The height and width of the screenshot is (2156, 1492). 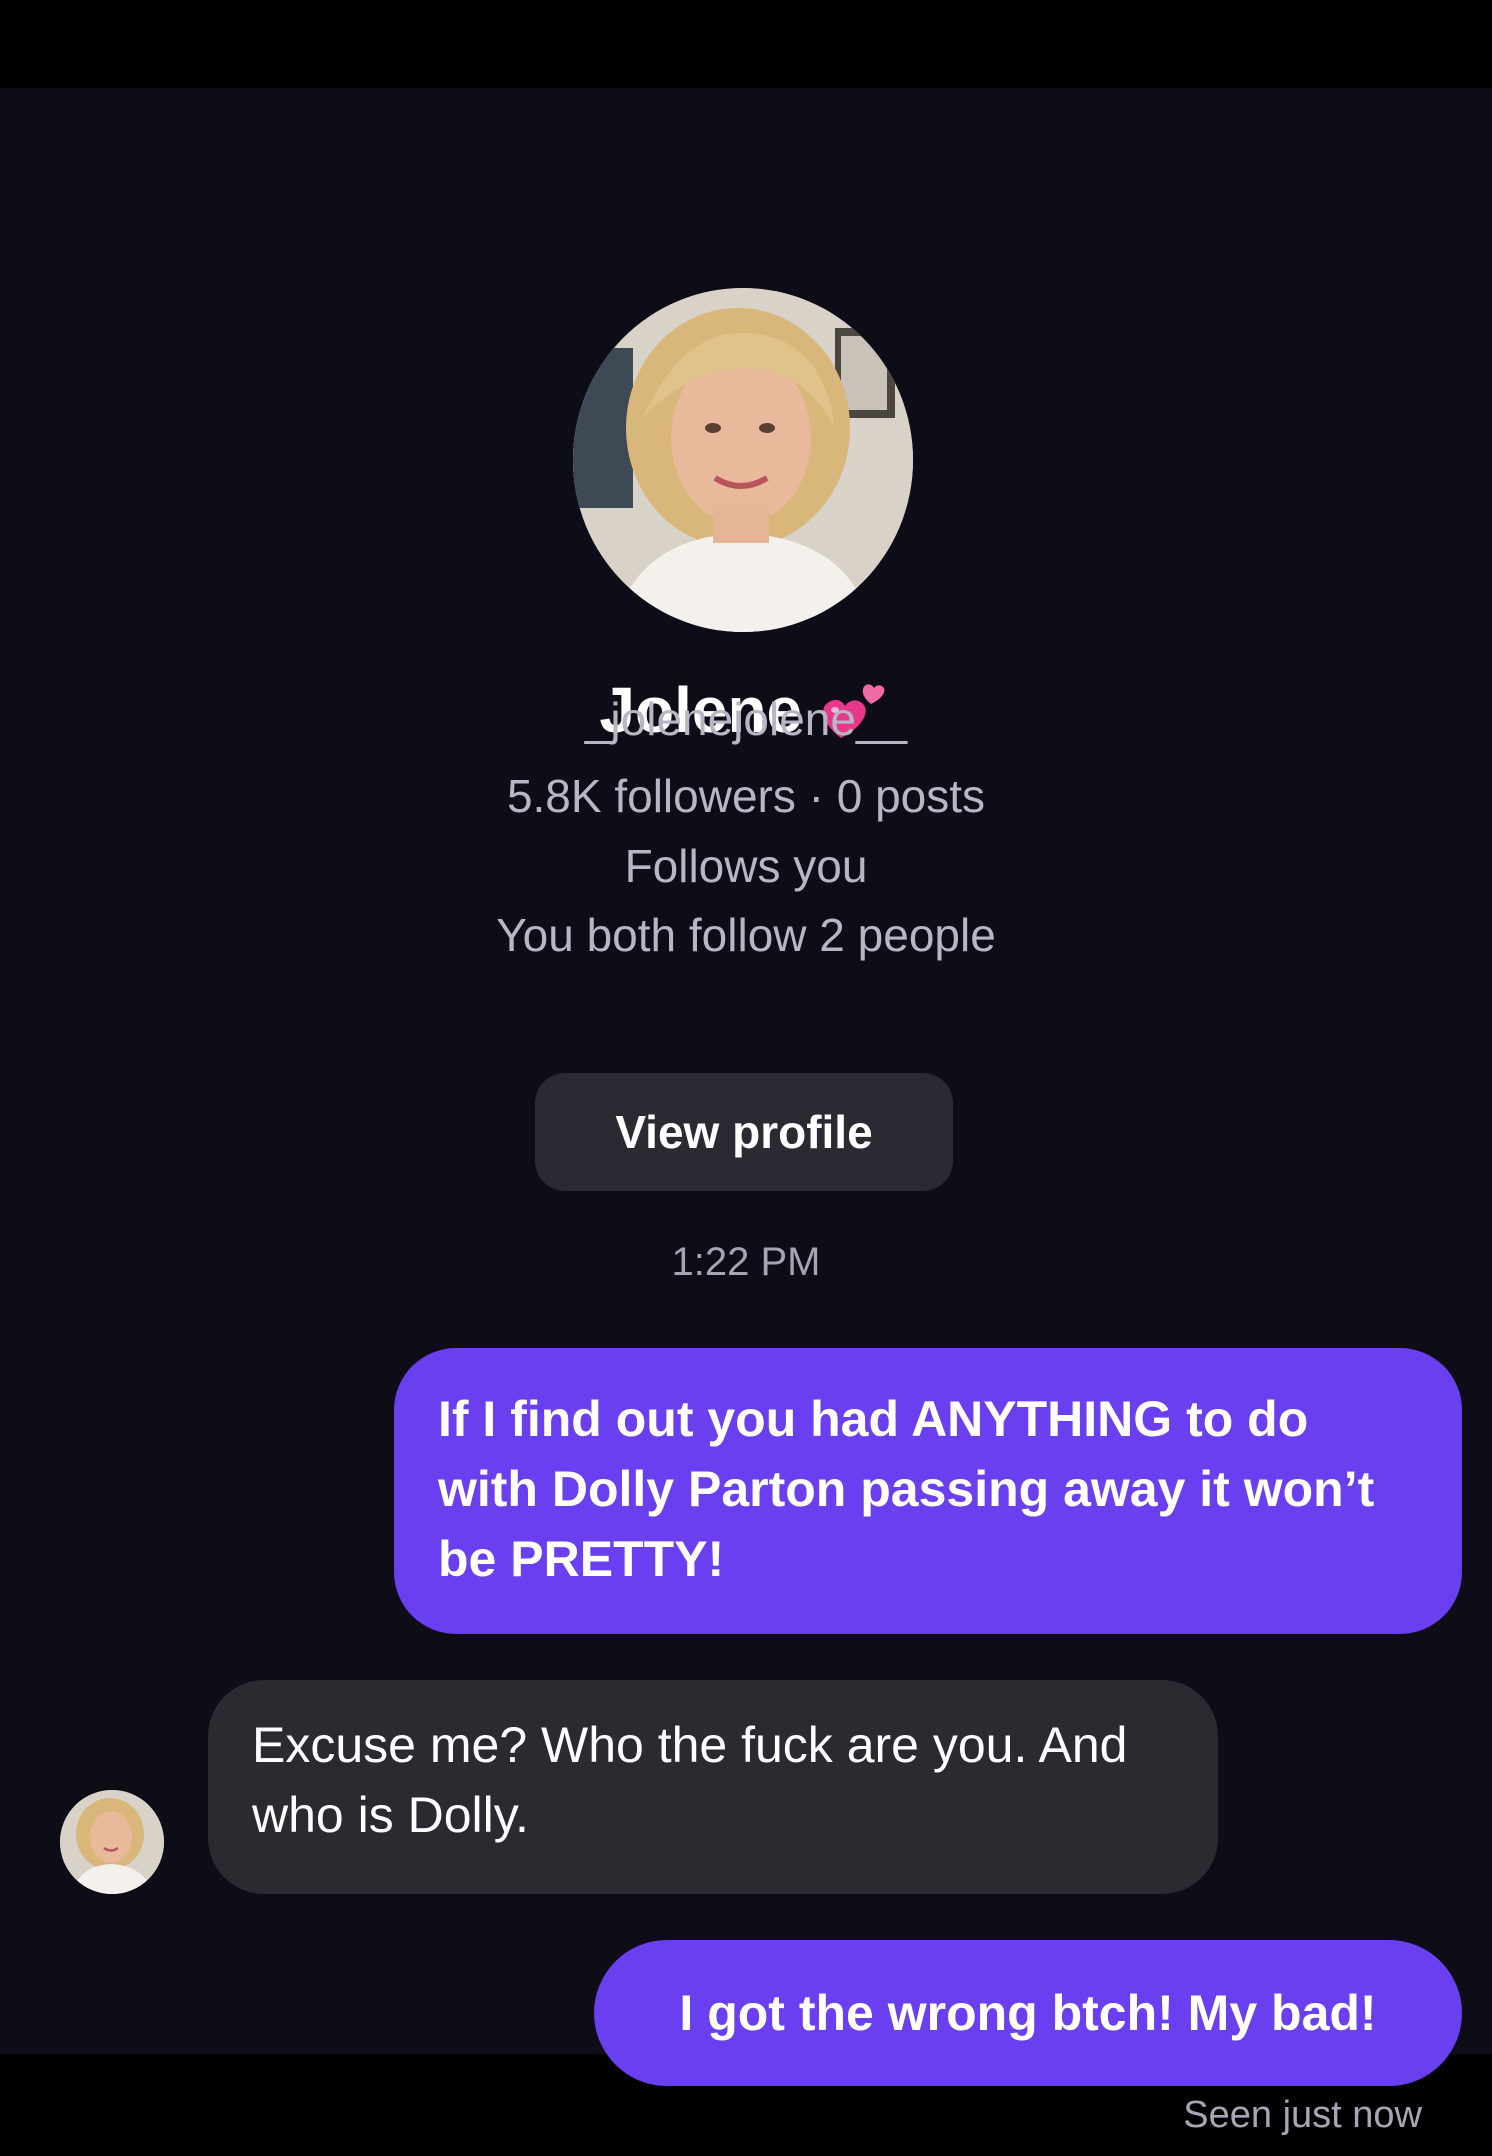 I want to click on follows-you-label: Follows you, so click(x=746, y=866).